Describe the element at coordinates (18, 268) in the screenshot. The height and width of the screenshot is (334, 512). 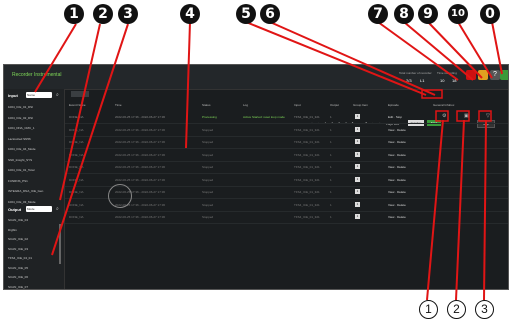
I see `output-list-item: SCAN_ICE_05` at that location.